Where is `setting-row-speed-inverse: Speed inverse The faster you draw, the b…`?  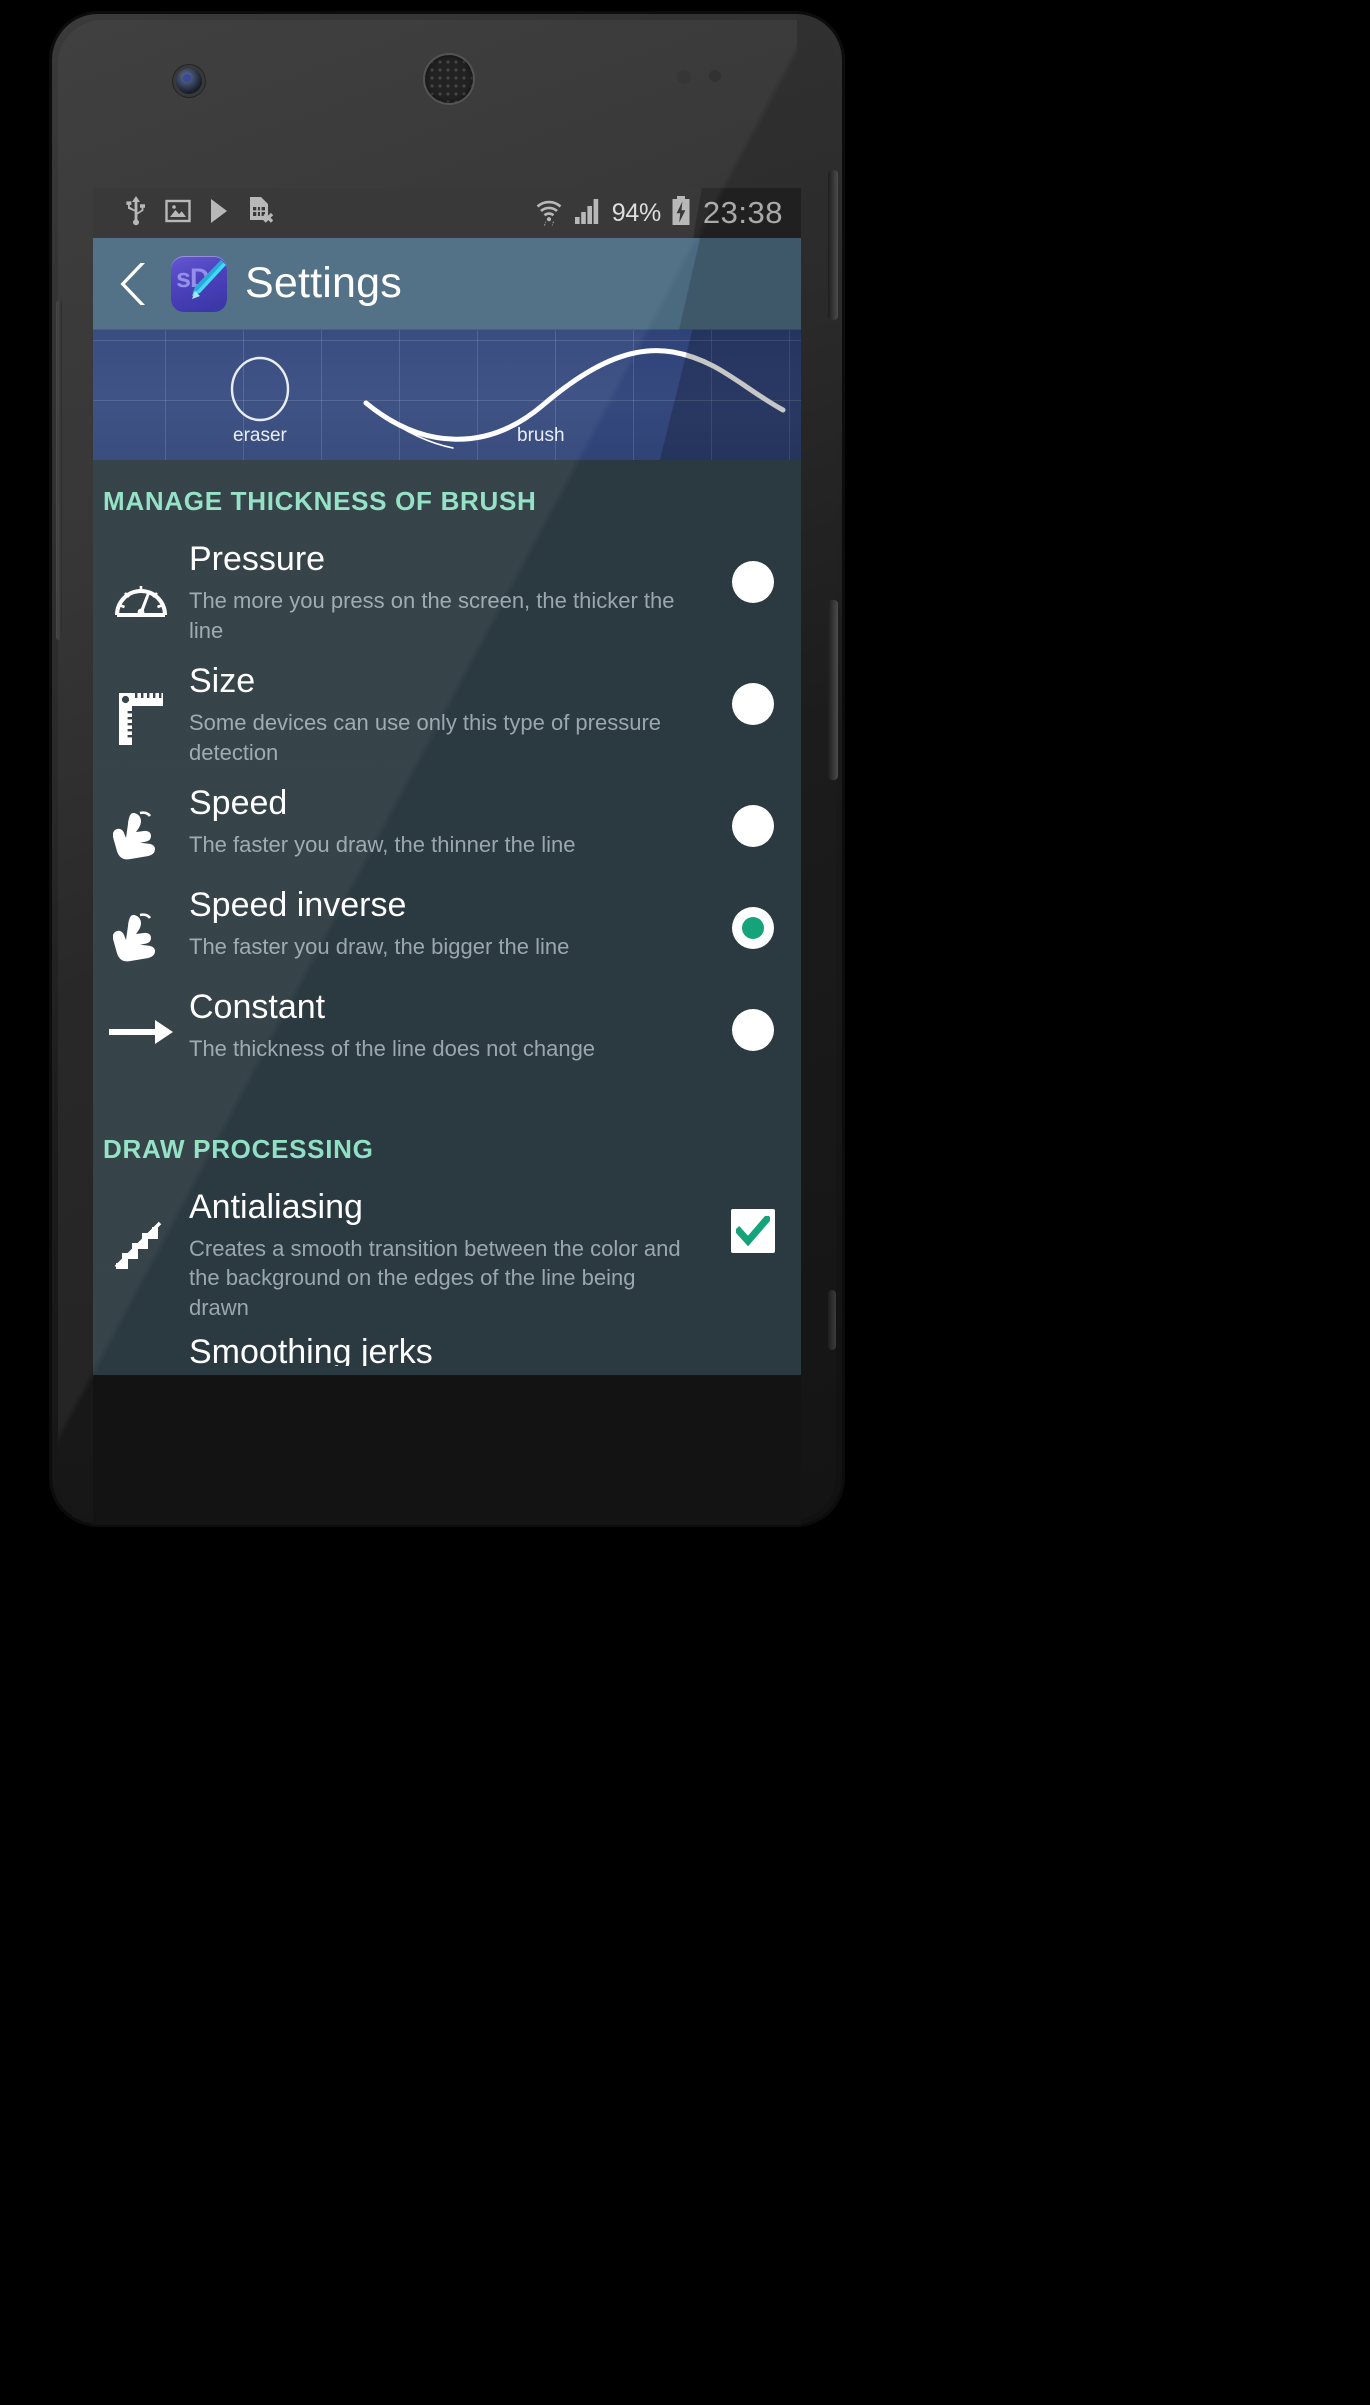
setting-row-speed-inverse: Speed inverse The faster you draw, the b… is located at coordinates (447, 930).